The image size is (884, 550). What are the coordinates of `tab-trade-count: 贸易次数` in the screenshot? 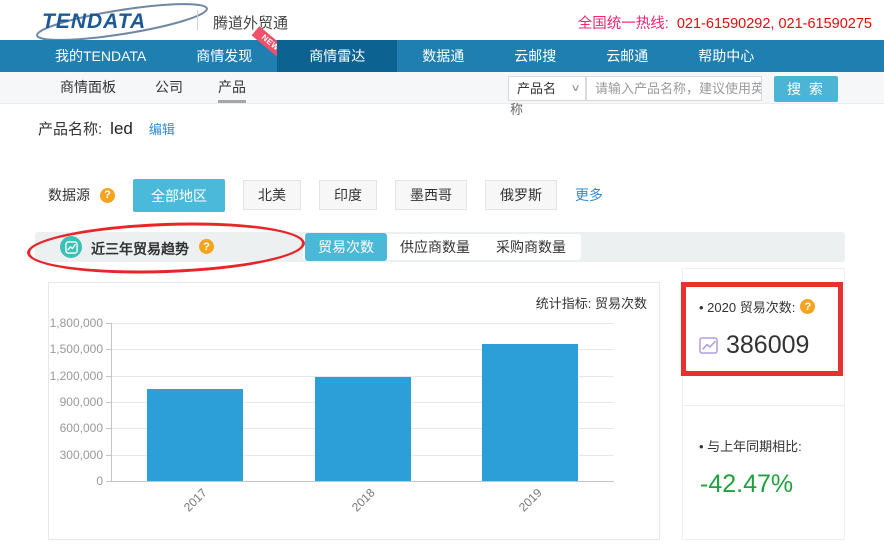 It's located at (346, 247).